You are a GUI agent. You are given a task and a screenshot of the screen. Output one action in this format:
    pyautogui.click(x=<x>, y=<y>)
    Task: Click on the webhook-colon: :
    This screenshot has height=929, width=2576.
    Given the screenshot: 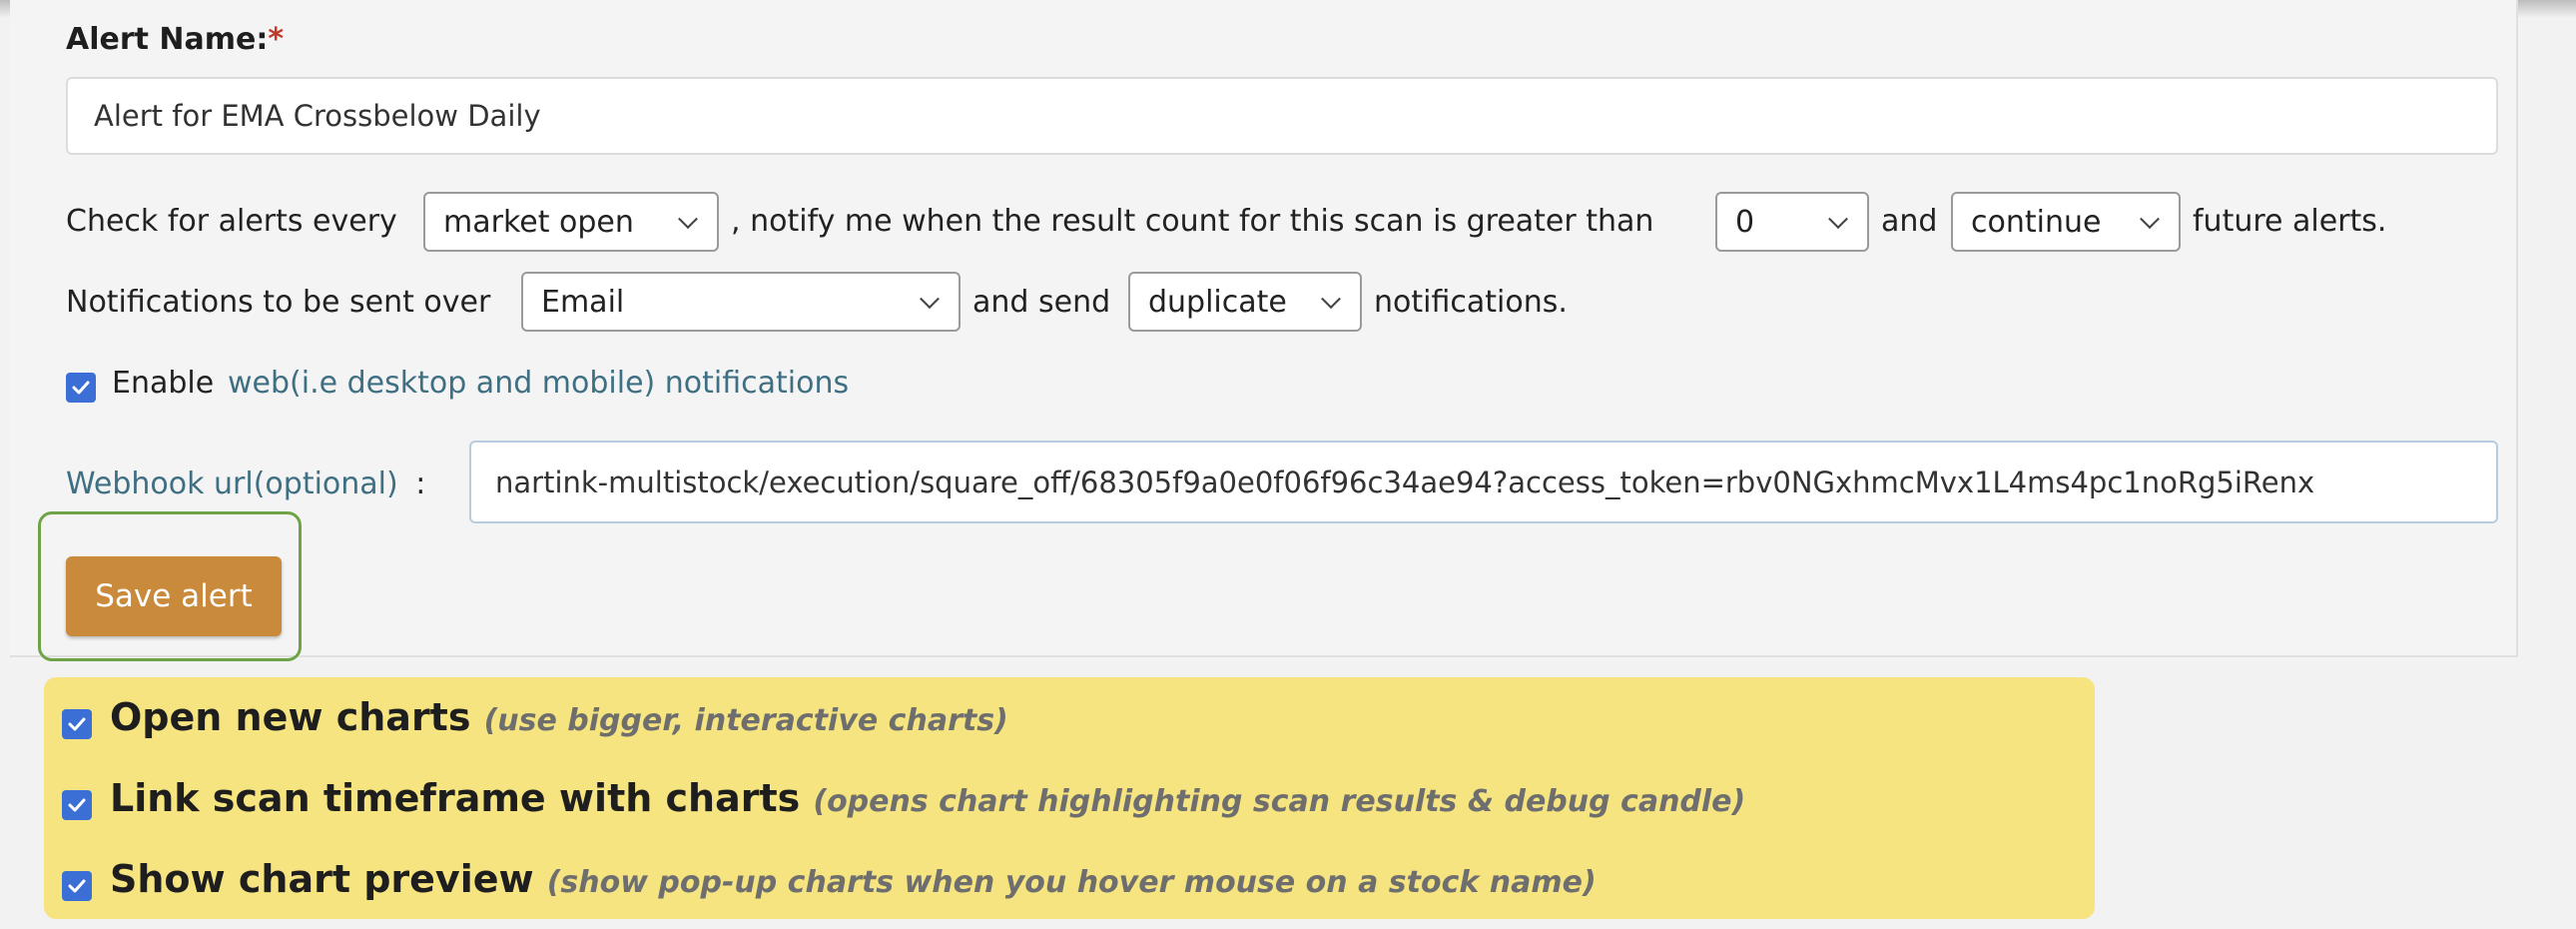 What is the action you would take?
    pyautogui.click(x=420, y=483)
    